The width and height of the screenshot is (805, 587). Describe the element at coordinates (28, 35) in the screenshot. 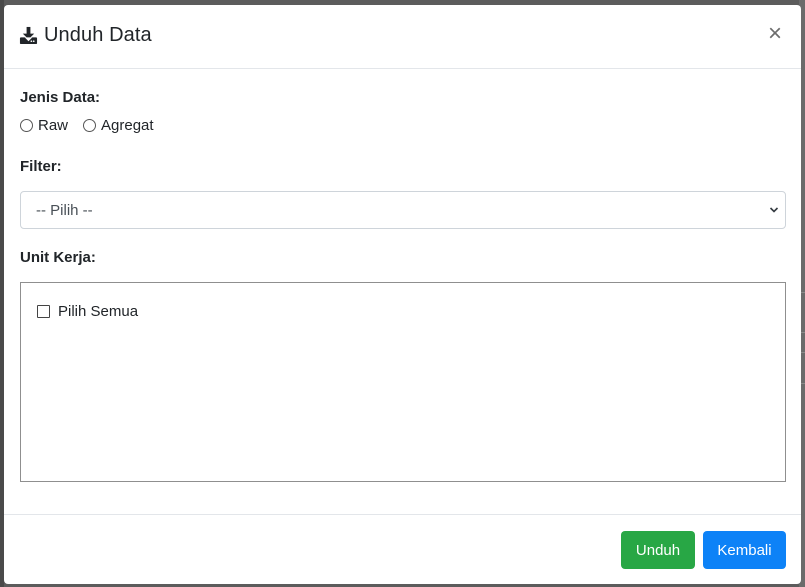

I see `download-icon` at that location.